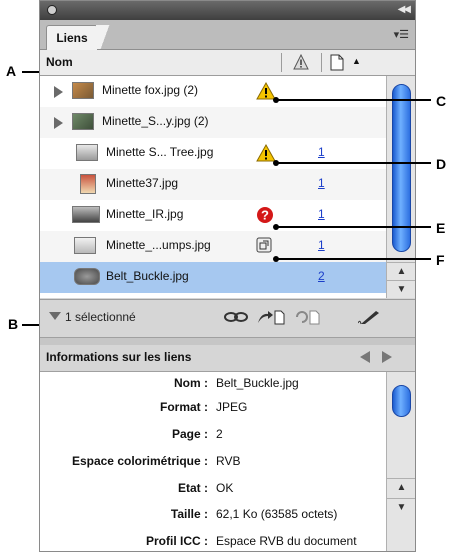  I want to click on info-value: Belt_Buckle.jpg, so click(257, 383).